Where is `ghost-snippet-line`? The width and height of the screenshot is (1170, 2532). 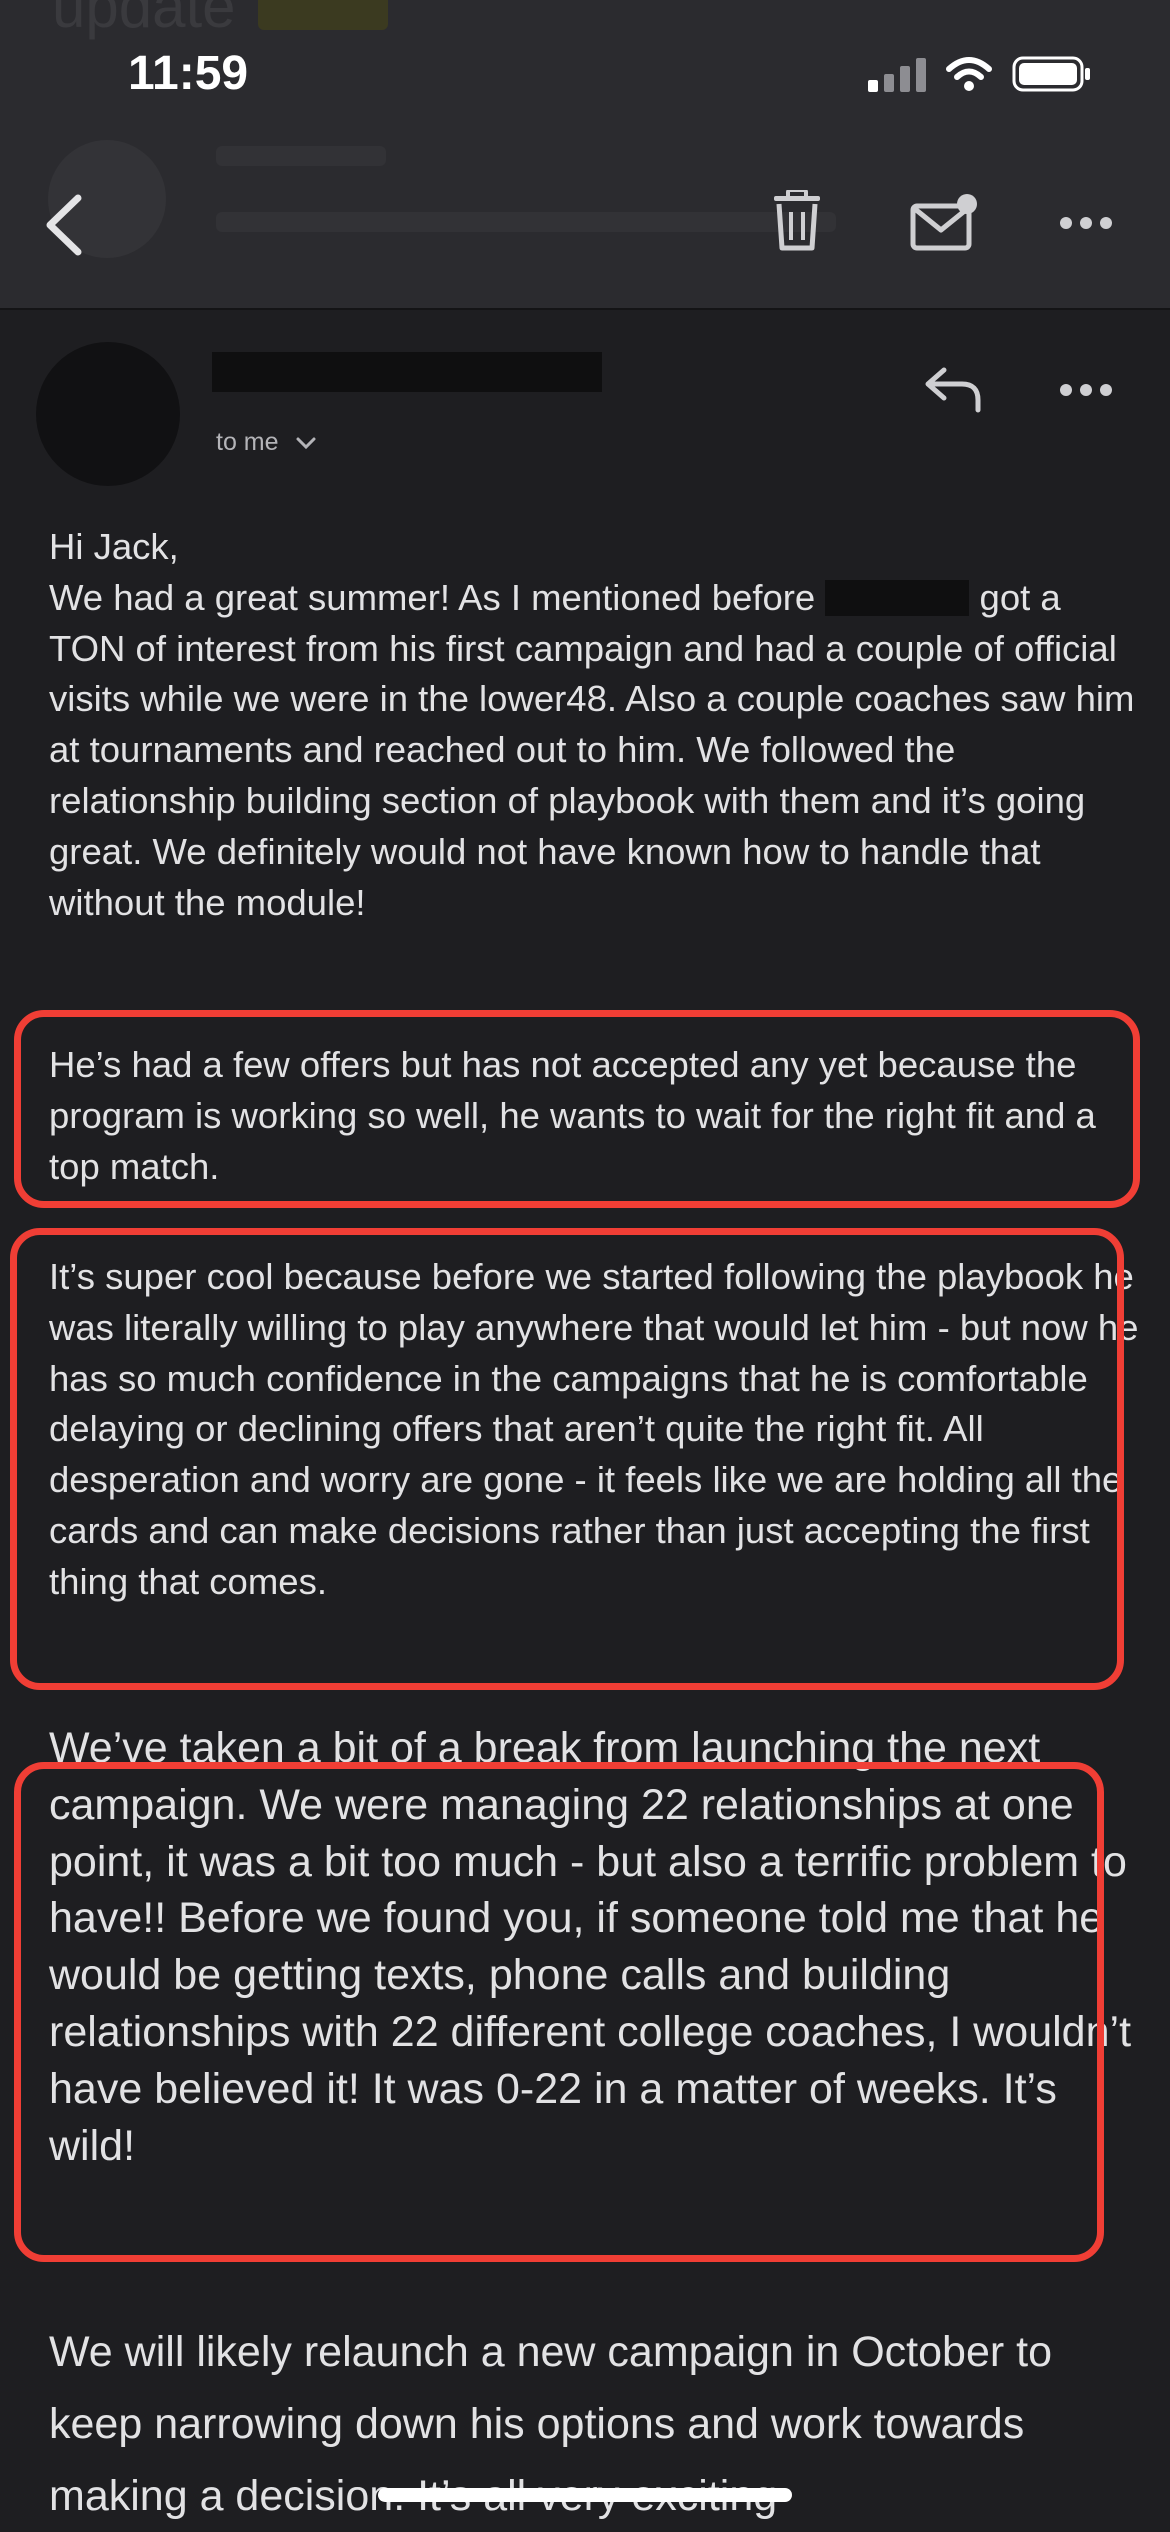 ghost-snippet-line is located at coordinates (526, 222).